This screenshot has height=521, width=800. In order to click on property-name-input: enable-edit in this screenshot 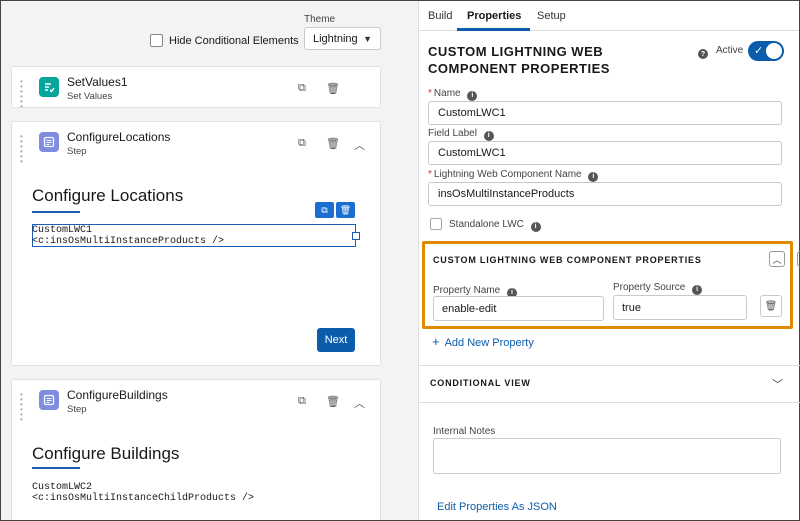, I will do `click(518, 308)`.